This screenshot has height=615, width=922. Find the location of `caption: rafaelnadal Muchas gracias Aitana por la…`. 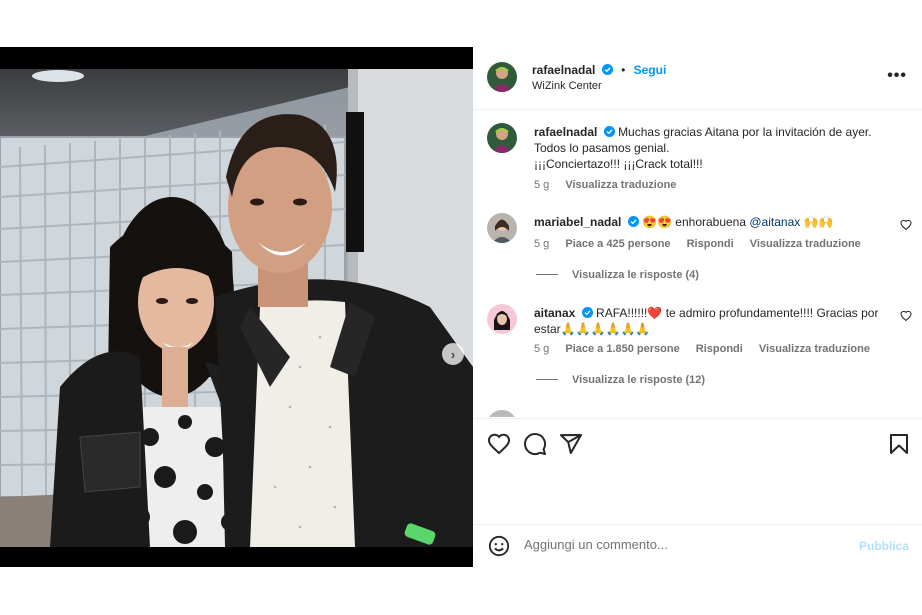

caption: rafaelnadal Muchas gracias Aitana por la… is located at coordinates (697, 160).